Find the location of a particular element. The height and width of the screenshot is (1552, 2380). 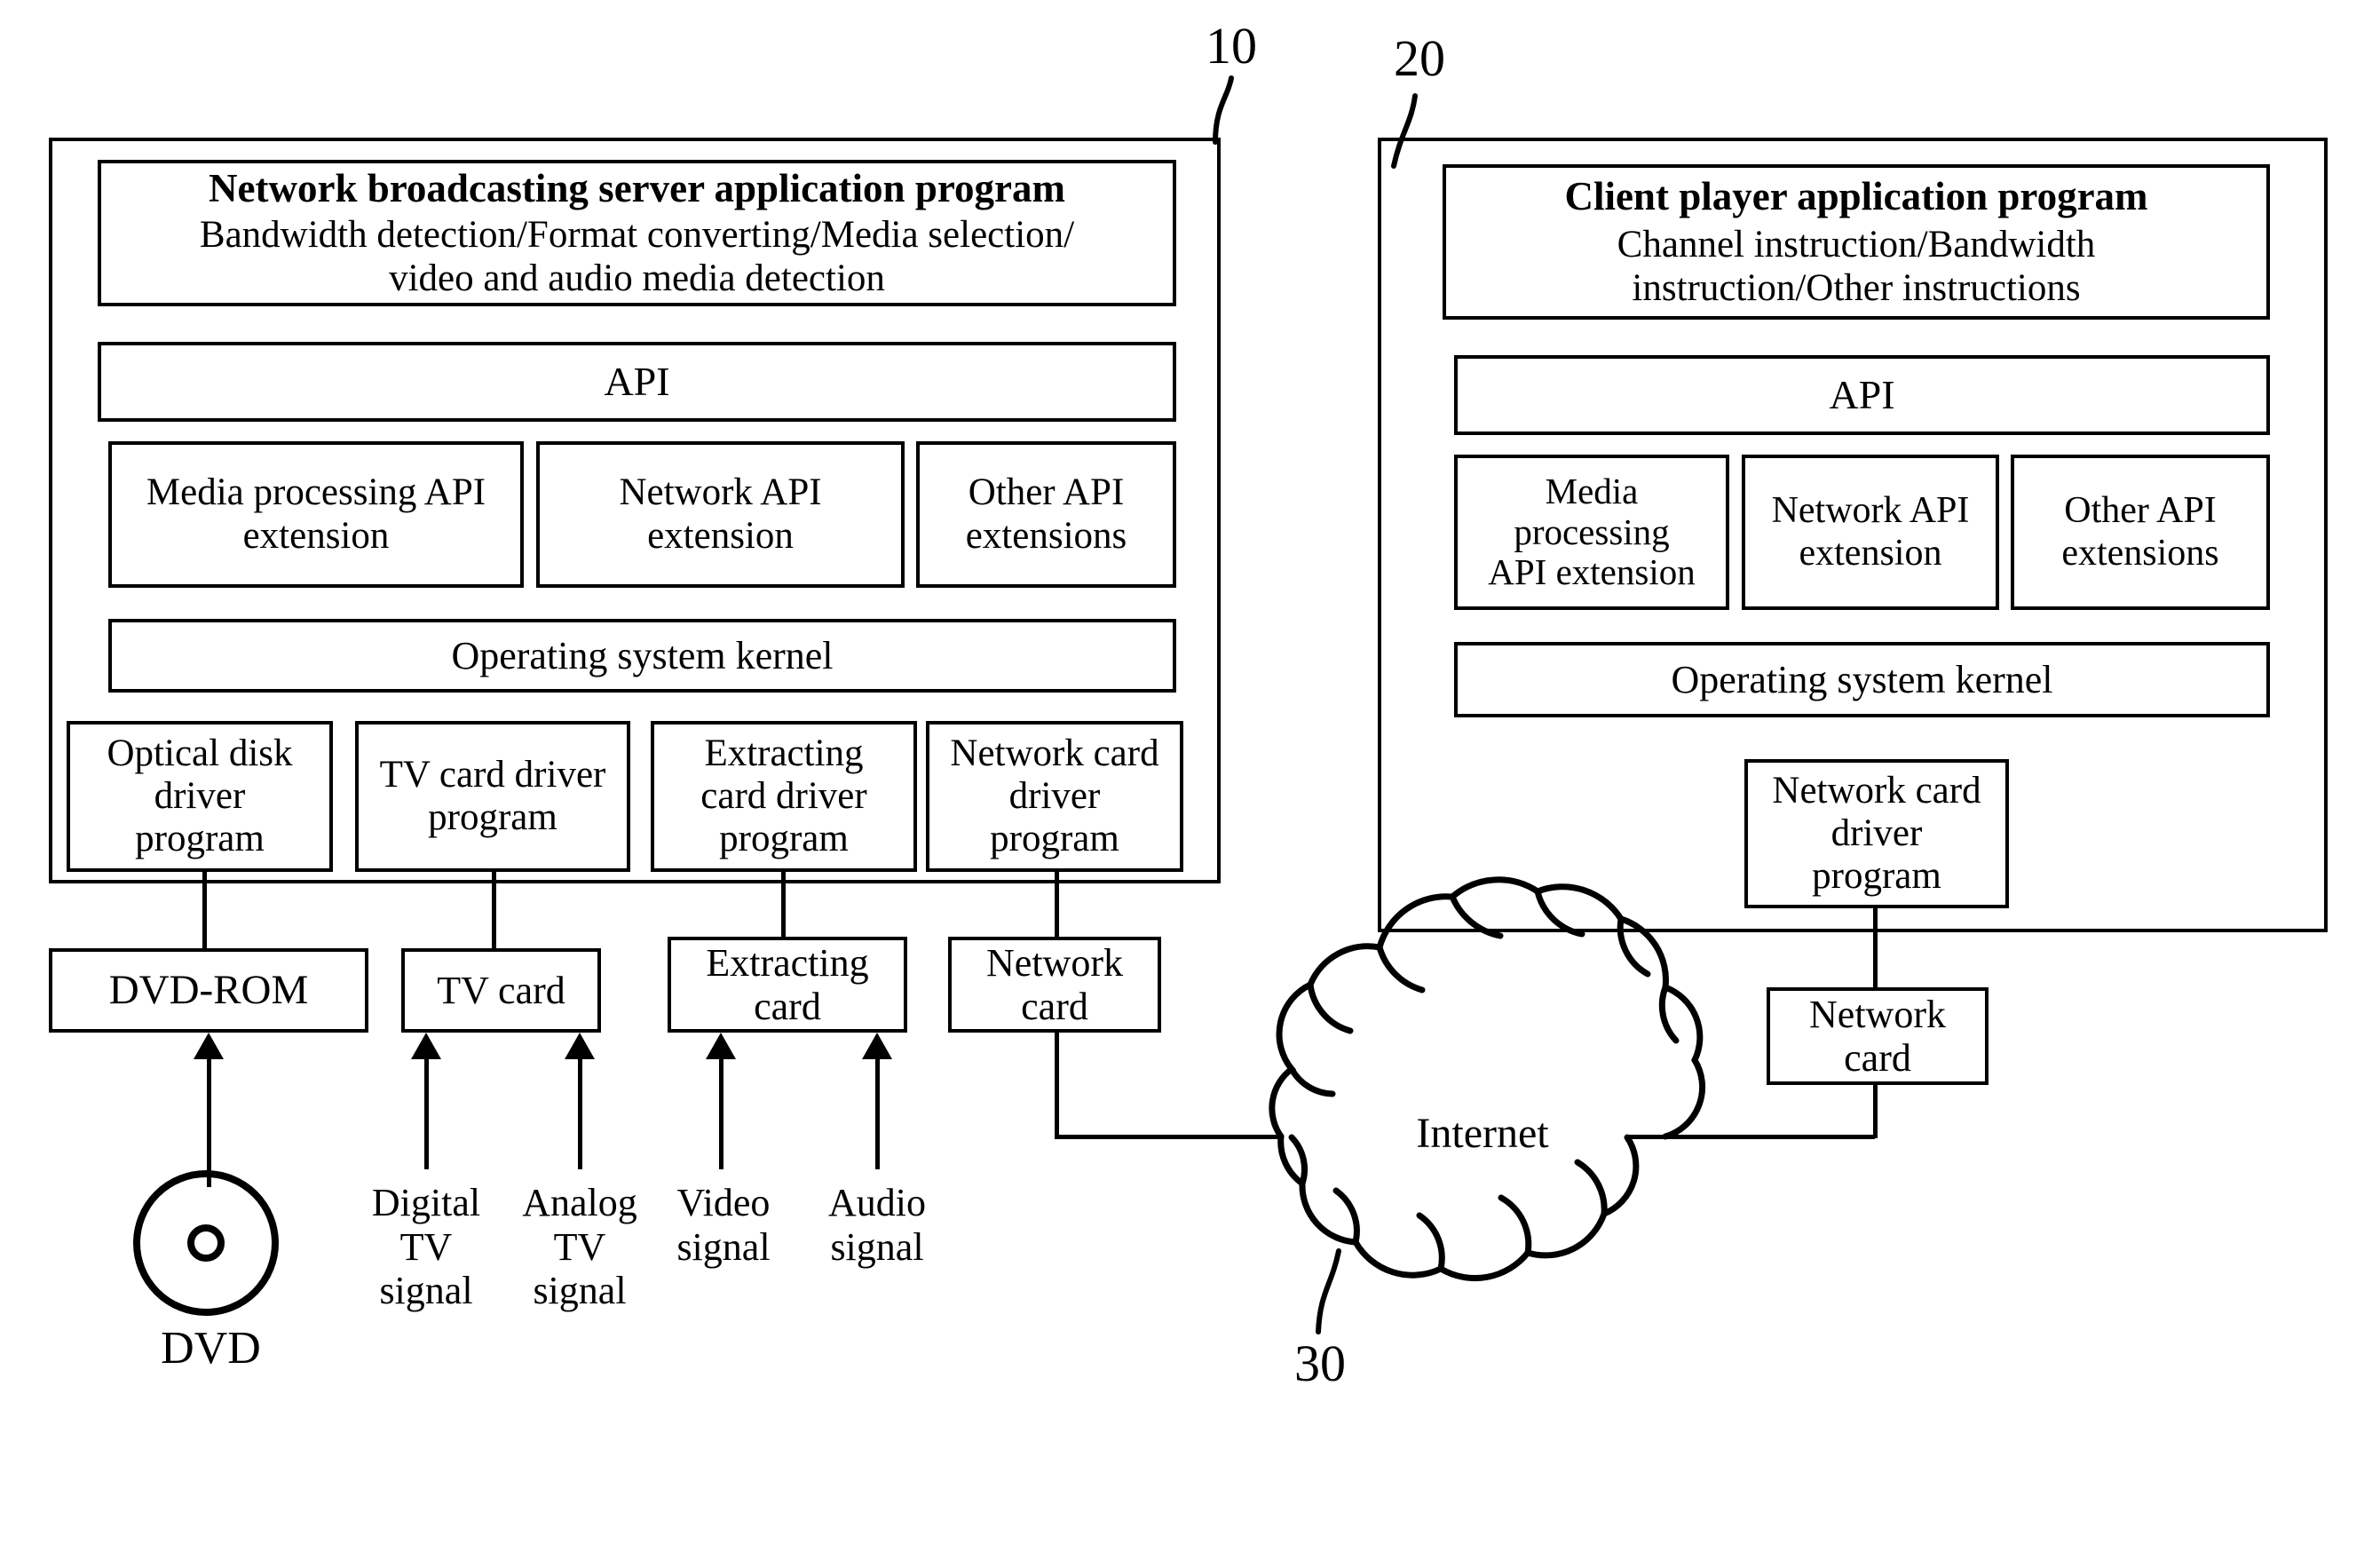

server-hardware-dvdrom: DVD-ROM is located at coordinates (208, 991).